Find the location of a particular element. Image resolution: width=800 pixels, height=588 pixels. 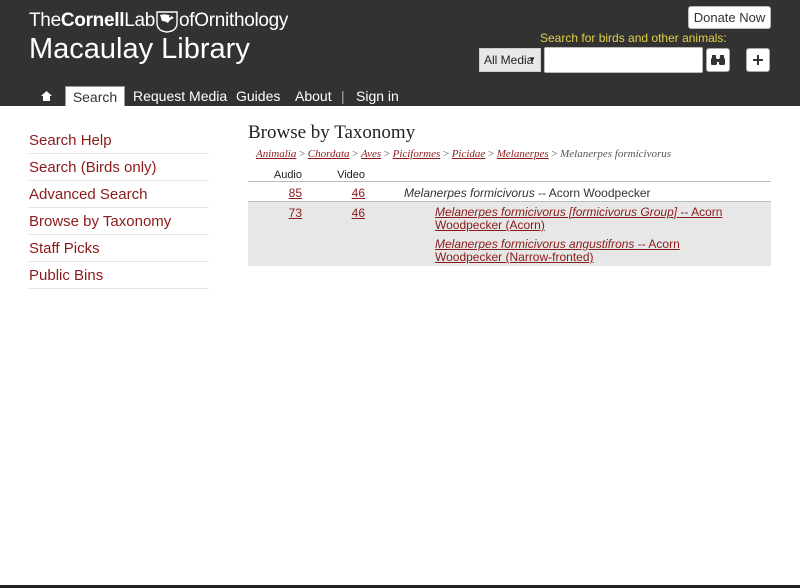

binoculars-icon is located at coordinates (718, 60).